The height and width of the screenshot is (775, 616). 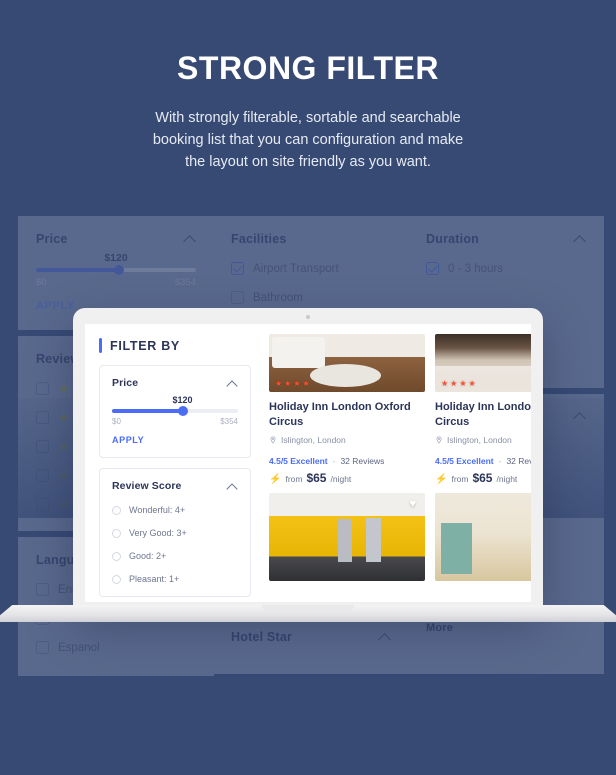 What do you see at coordinates (175, 383) in the screenshot?
I see `price-filter-header: Price` at bounding box center [175, 383].